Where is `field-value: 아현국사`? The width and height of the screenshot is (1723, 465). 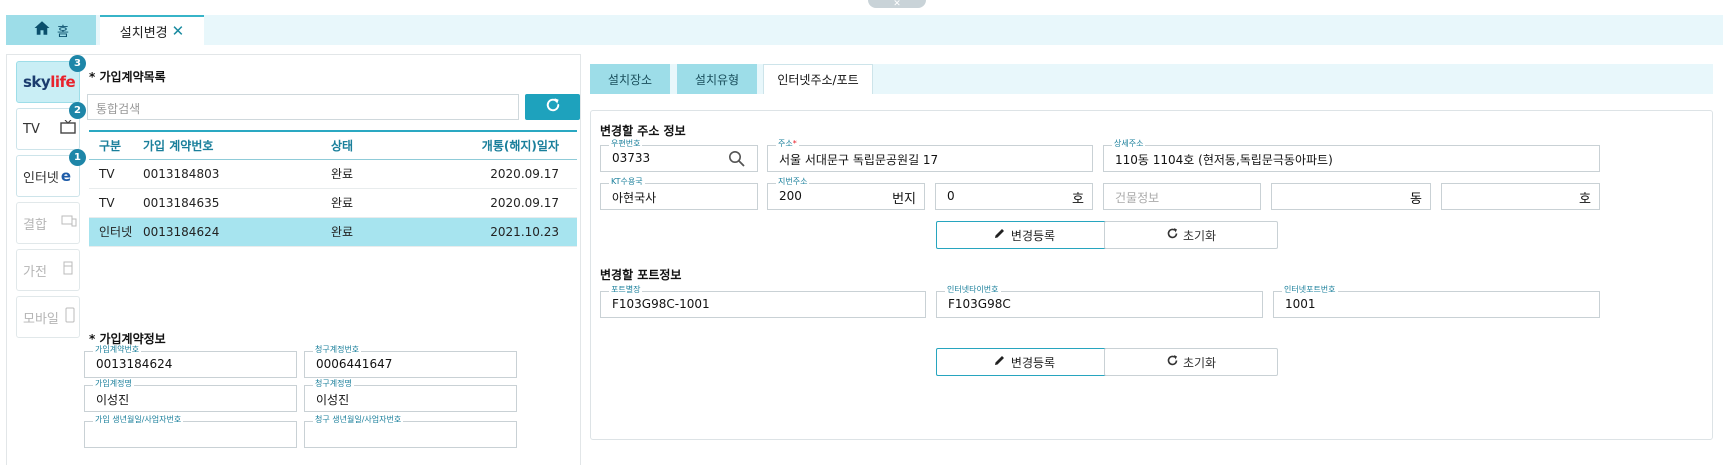
field-value: 아현국사 is located at coordinates (634, 198).